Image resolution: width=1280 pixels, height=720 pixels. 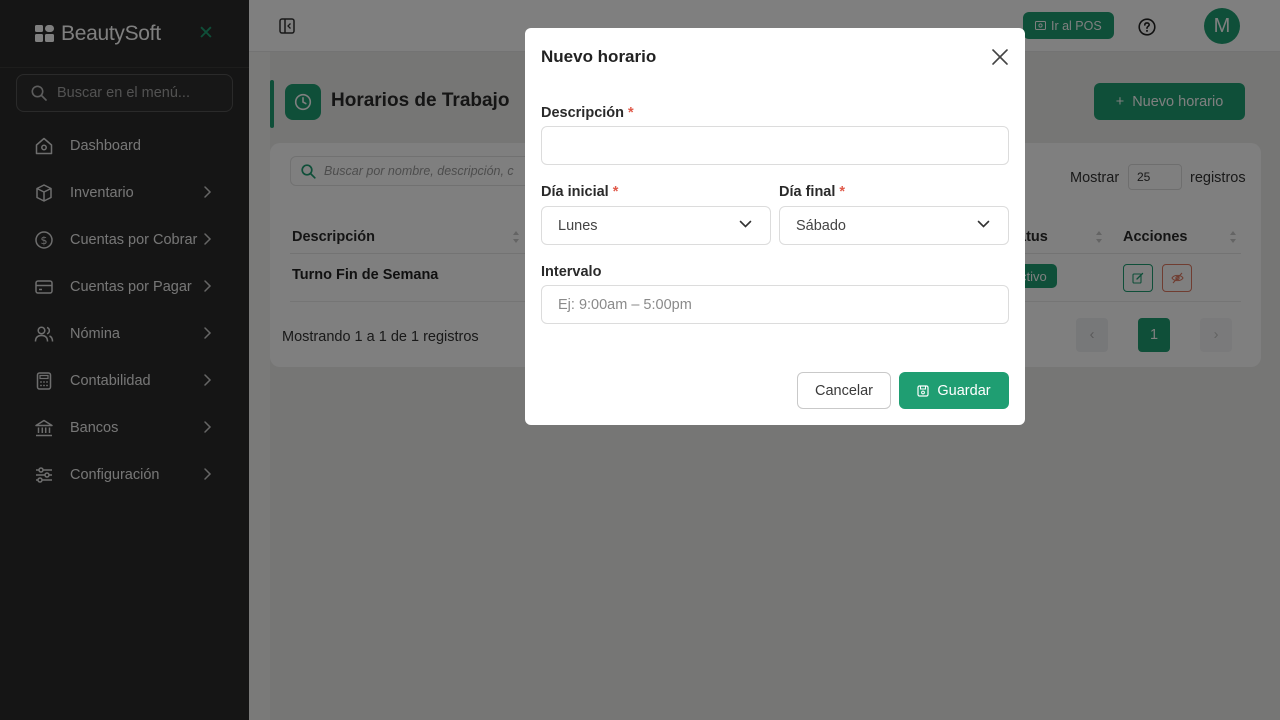 What do you see at coordinates (812, 192) in the screenshot?
I see `dia-final-label: Día final *` at bounding box center [812, 192].